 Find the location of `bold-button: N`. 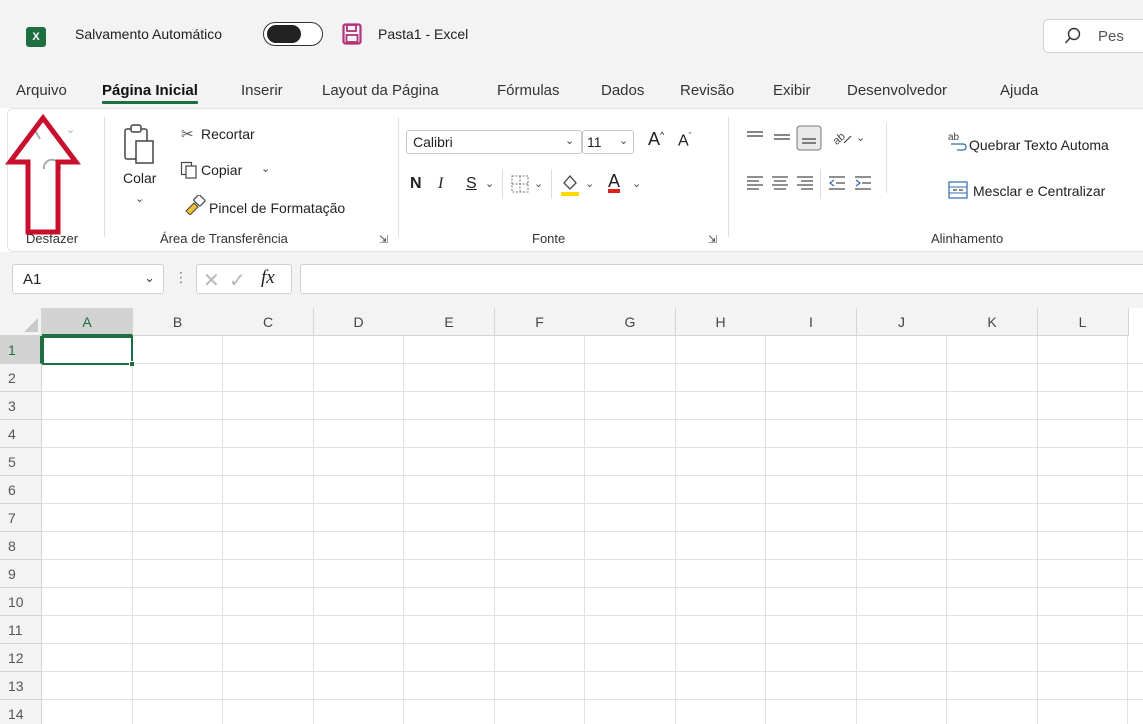

bold-button: N is located at coordinates (416, 184).